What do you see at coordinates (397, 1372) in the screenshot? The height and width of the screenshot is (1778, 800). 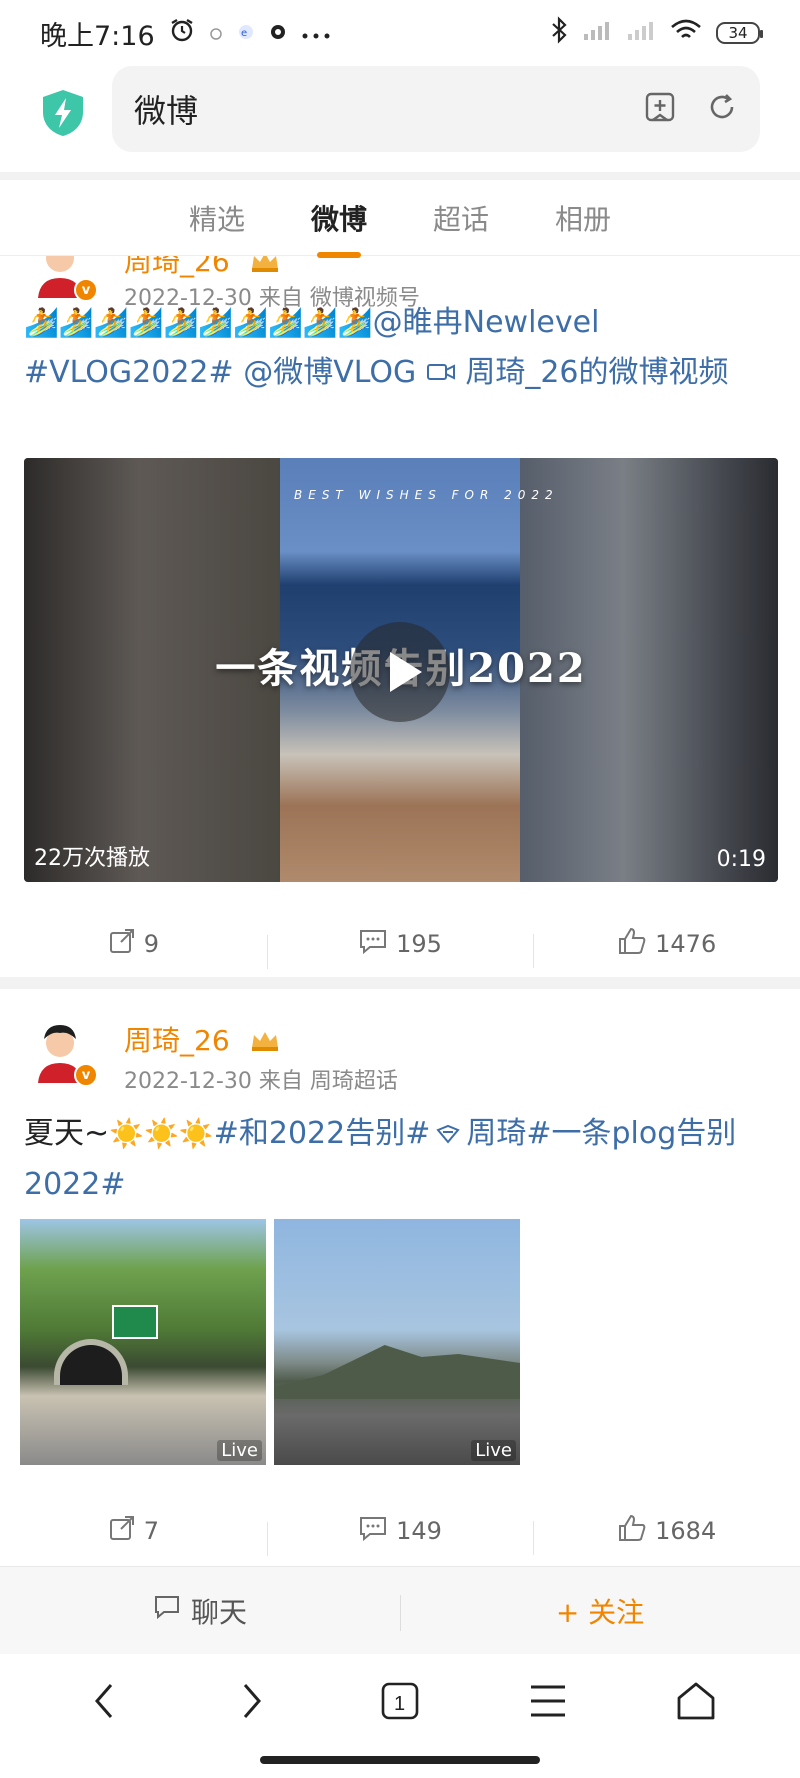 I see `hill-shape` at bounding box center [397, 1372].